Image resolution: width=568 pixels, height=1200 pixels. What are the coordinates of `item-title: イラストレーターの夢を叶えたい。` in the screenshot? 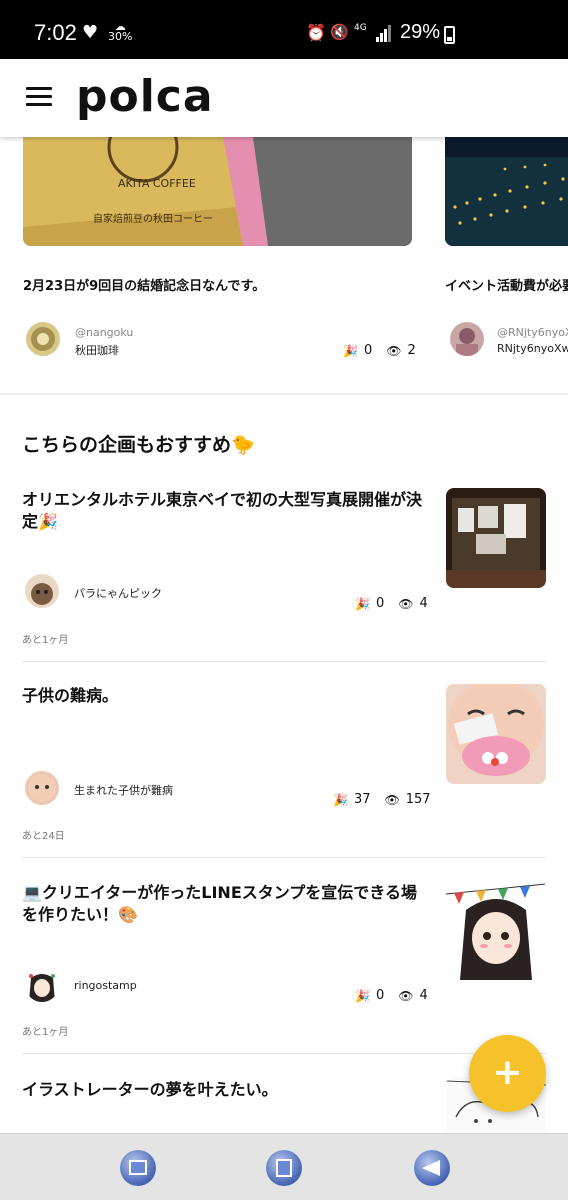 It's located at (222, 1090).